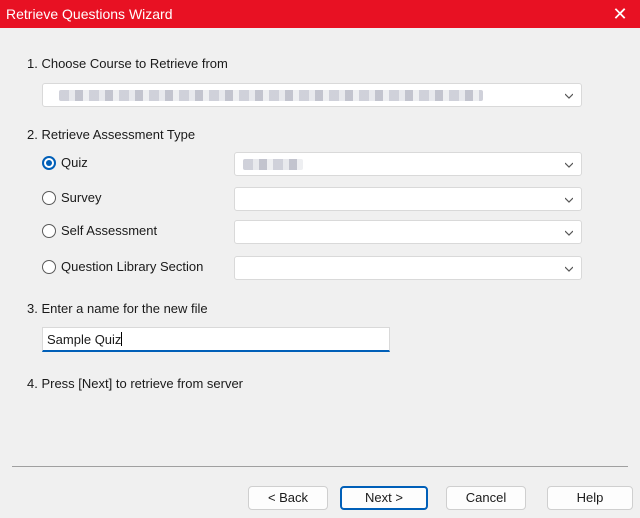 The width and height of the screenshot is (640, 518). What do you see at coordinates (81, 197) in the screenshot?
I see `radio-survey-label: Survey` at bounding box center [81, 197].